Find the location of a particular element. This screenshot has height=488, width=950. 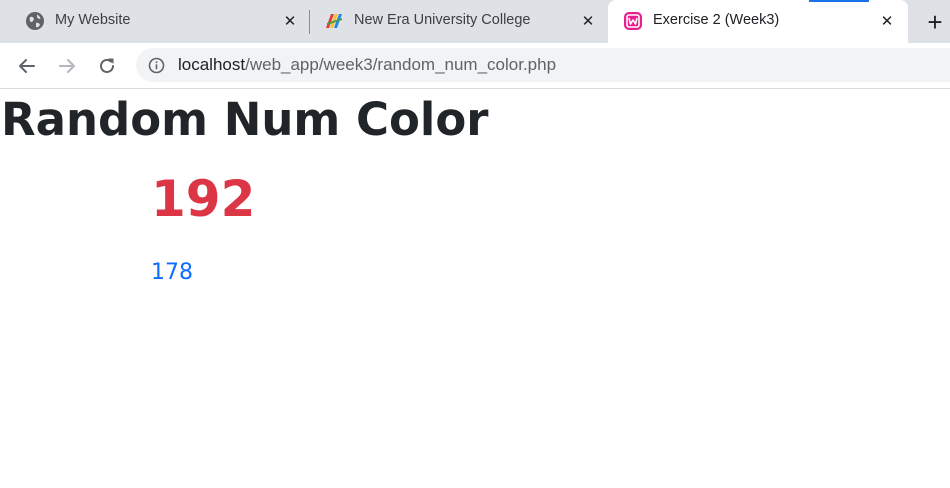

forward-button is located at coordinates (67, 66).